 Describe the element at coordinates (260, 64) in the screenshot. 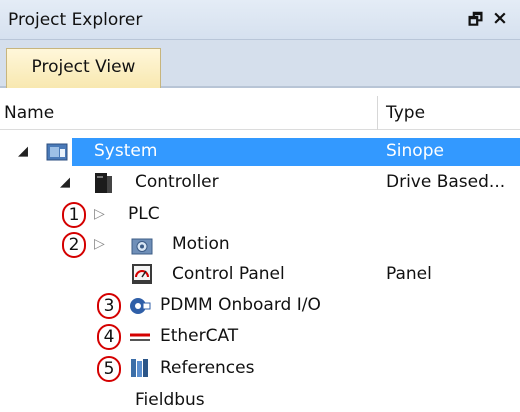

I see `tab-strip: Project View` at that location.